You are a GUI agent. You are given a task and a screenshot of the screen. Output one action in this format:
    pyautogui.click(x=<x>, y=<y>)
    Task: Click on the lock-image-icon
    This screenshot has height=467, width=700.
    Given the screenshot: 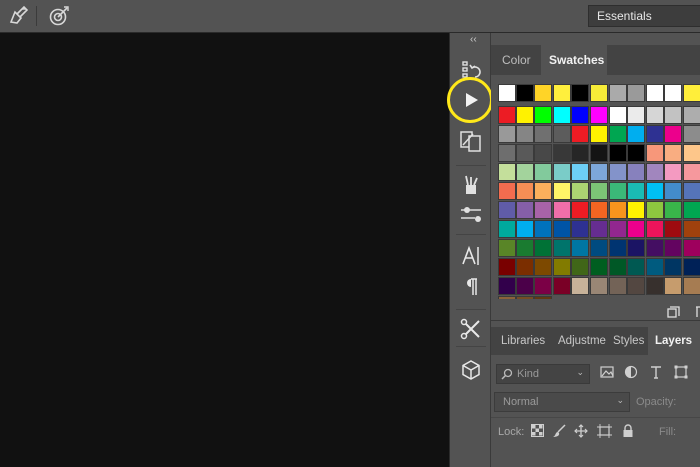 What is the action you would take?
    pyautogui.click(x=559, y=433)
    